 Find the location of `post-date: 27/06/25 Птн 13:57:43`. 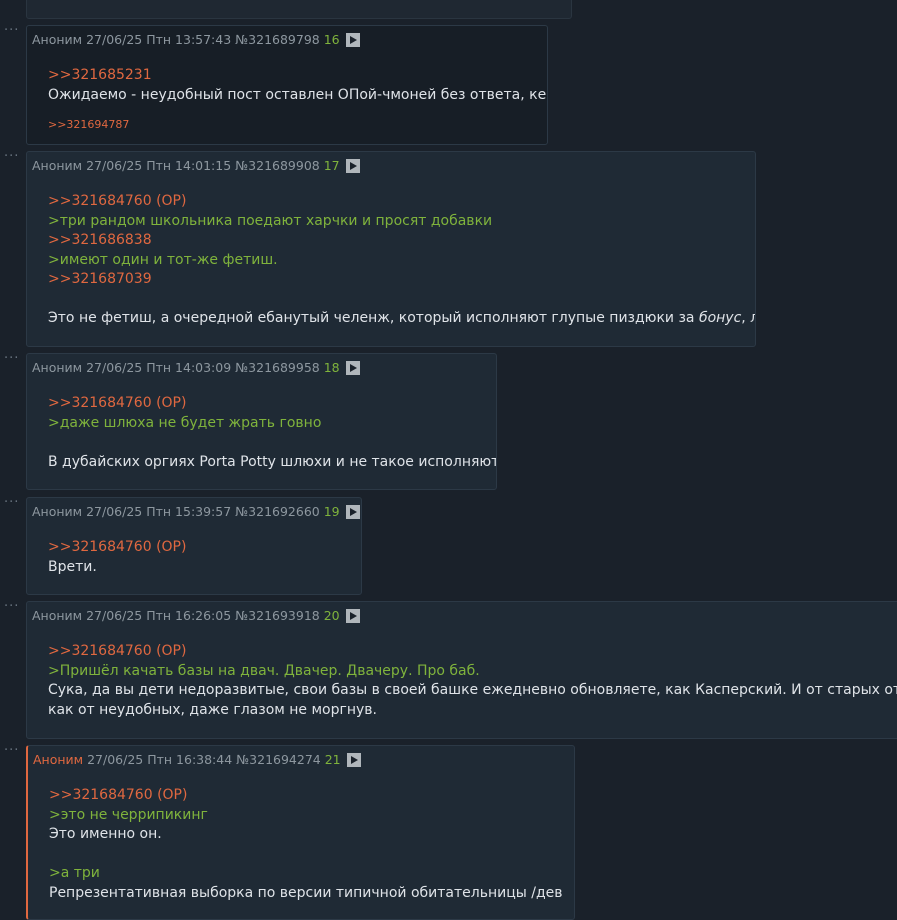

post-date: 27/06/25 Птн 13:57:43 is located at coordinates (159, 39).